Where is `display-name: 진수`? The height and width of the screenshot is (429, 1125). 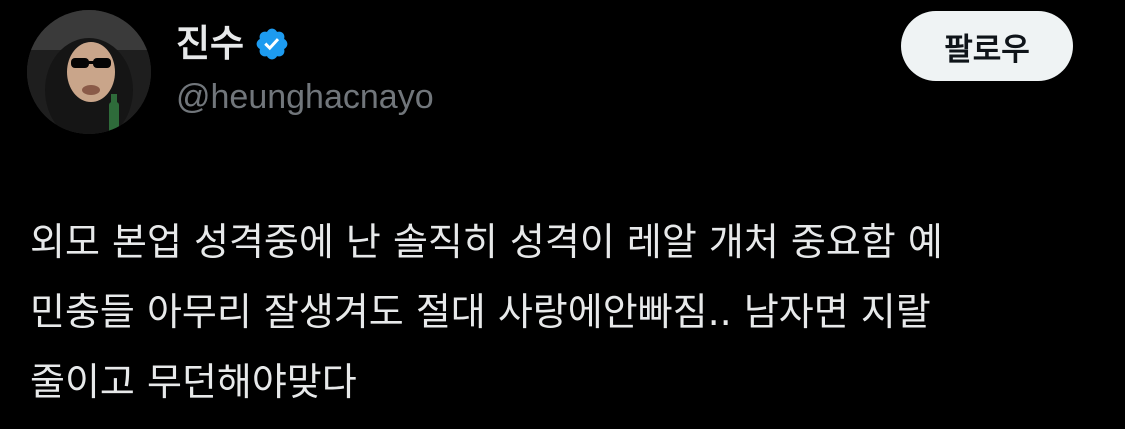
display-name: 진수 is located at coordinates (210, 44).